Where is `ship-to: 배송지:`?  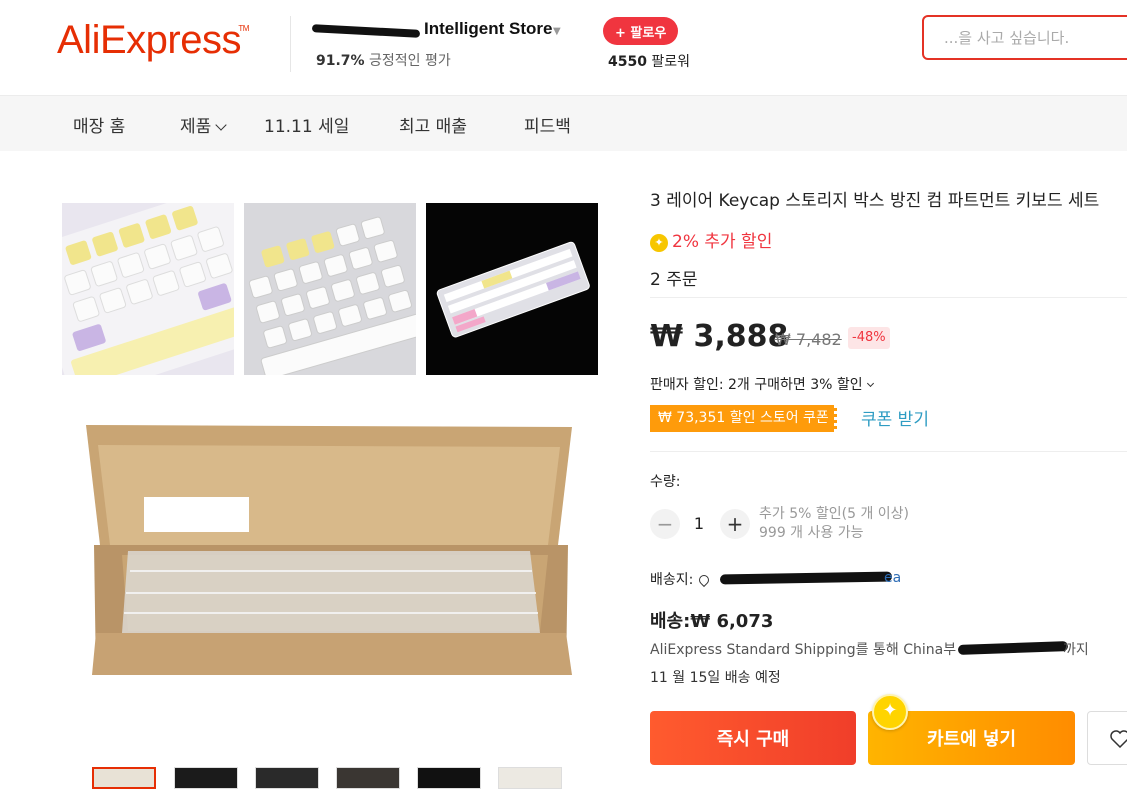 ship-to: 배송지: is located at coordinates (682, 579).